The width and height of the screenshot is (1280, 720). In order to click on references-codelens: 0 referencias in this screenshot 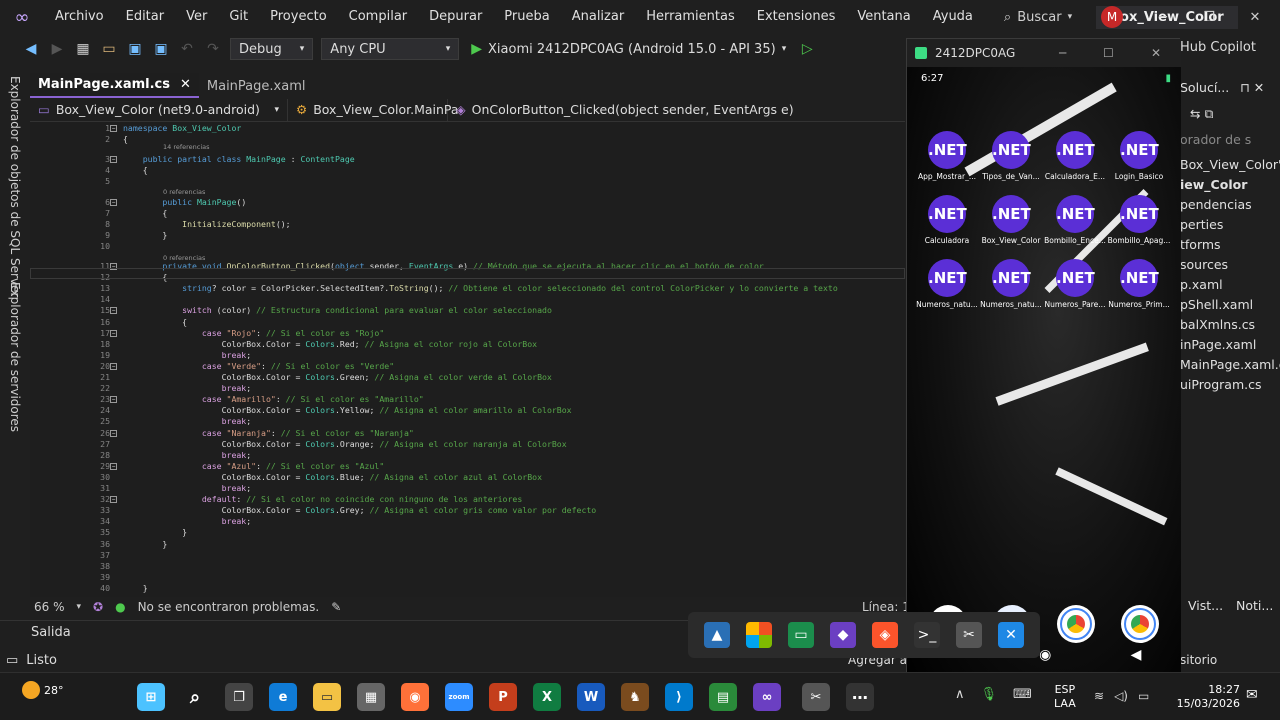, I will do `click(184, 192)`.